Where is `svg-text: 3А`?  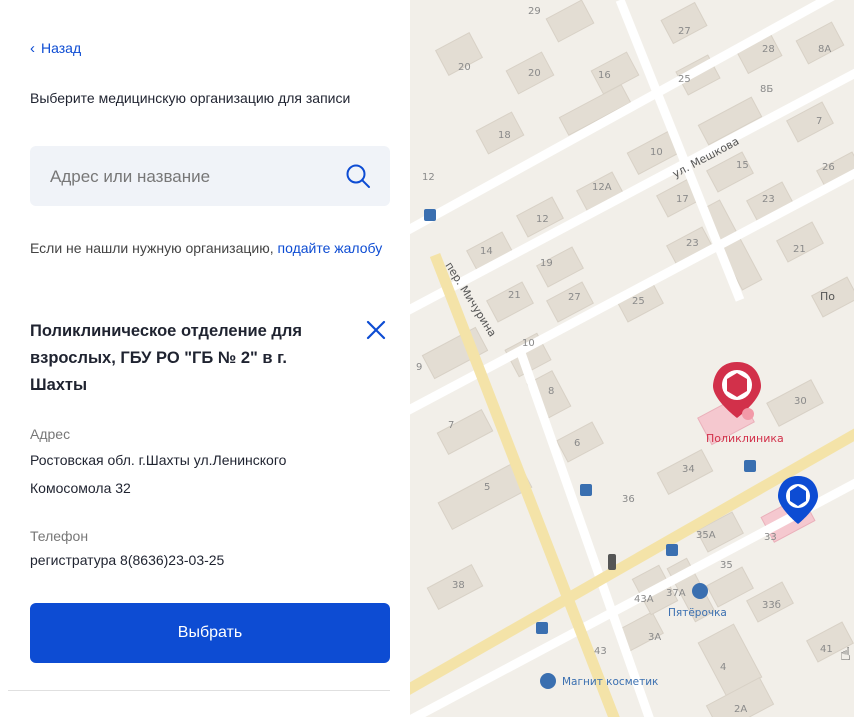 svg-text: 3А is located at coordinates (654, 637).